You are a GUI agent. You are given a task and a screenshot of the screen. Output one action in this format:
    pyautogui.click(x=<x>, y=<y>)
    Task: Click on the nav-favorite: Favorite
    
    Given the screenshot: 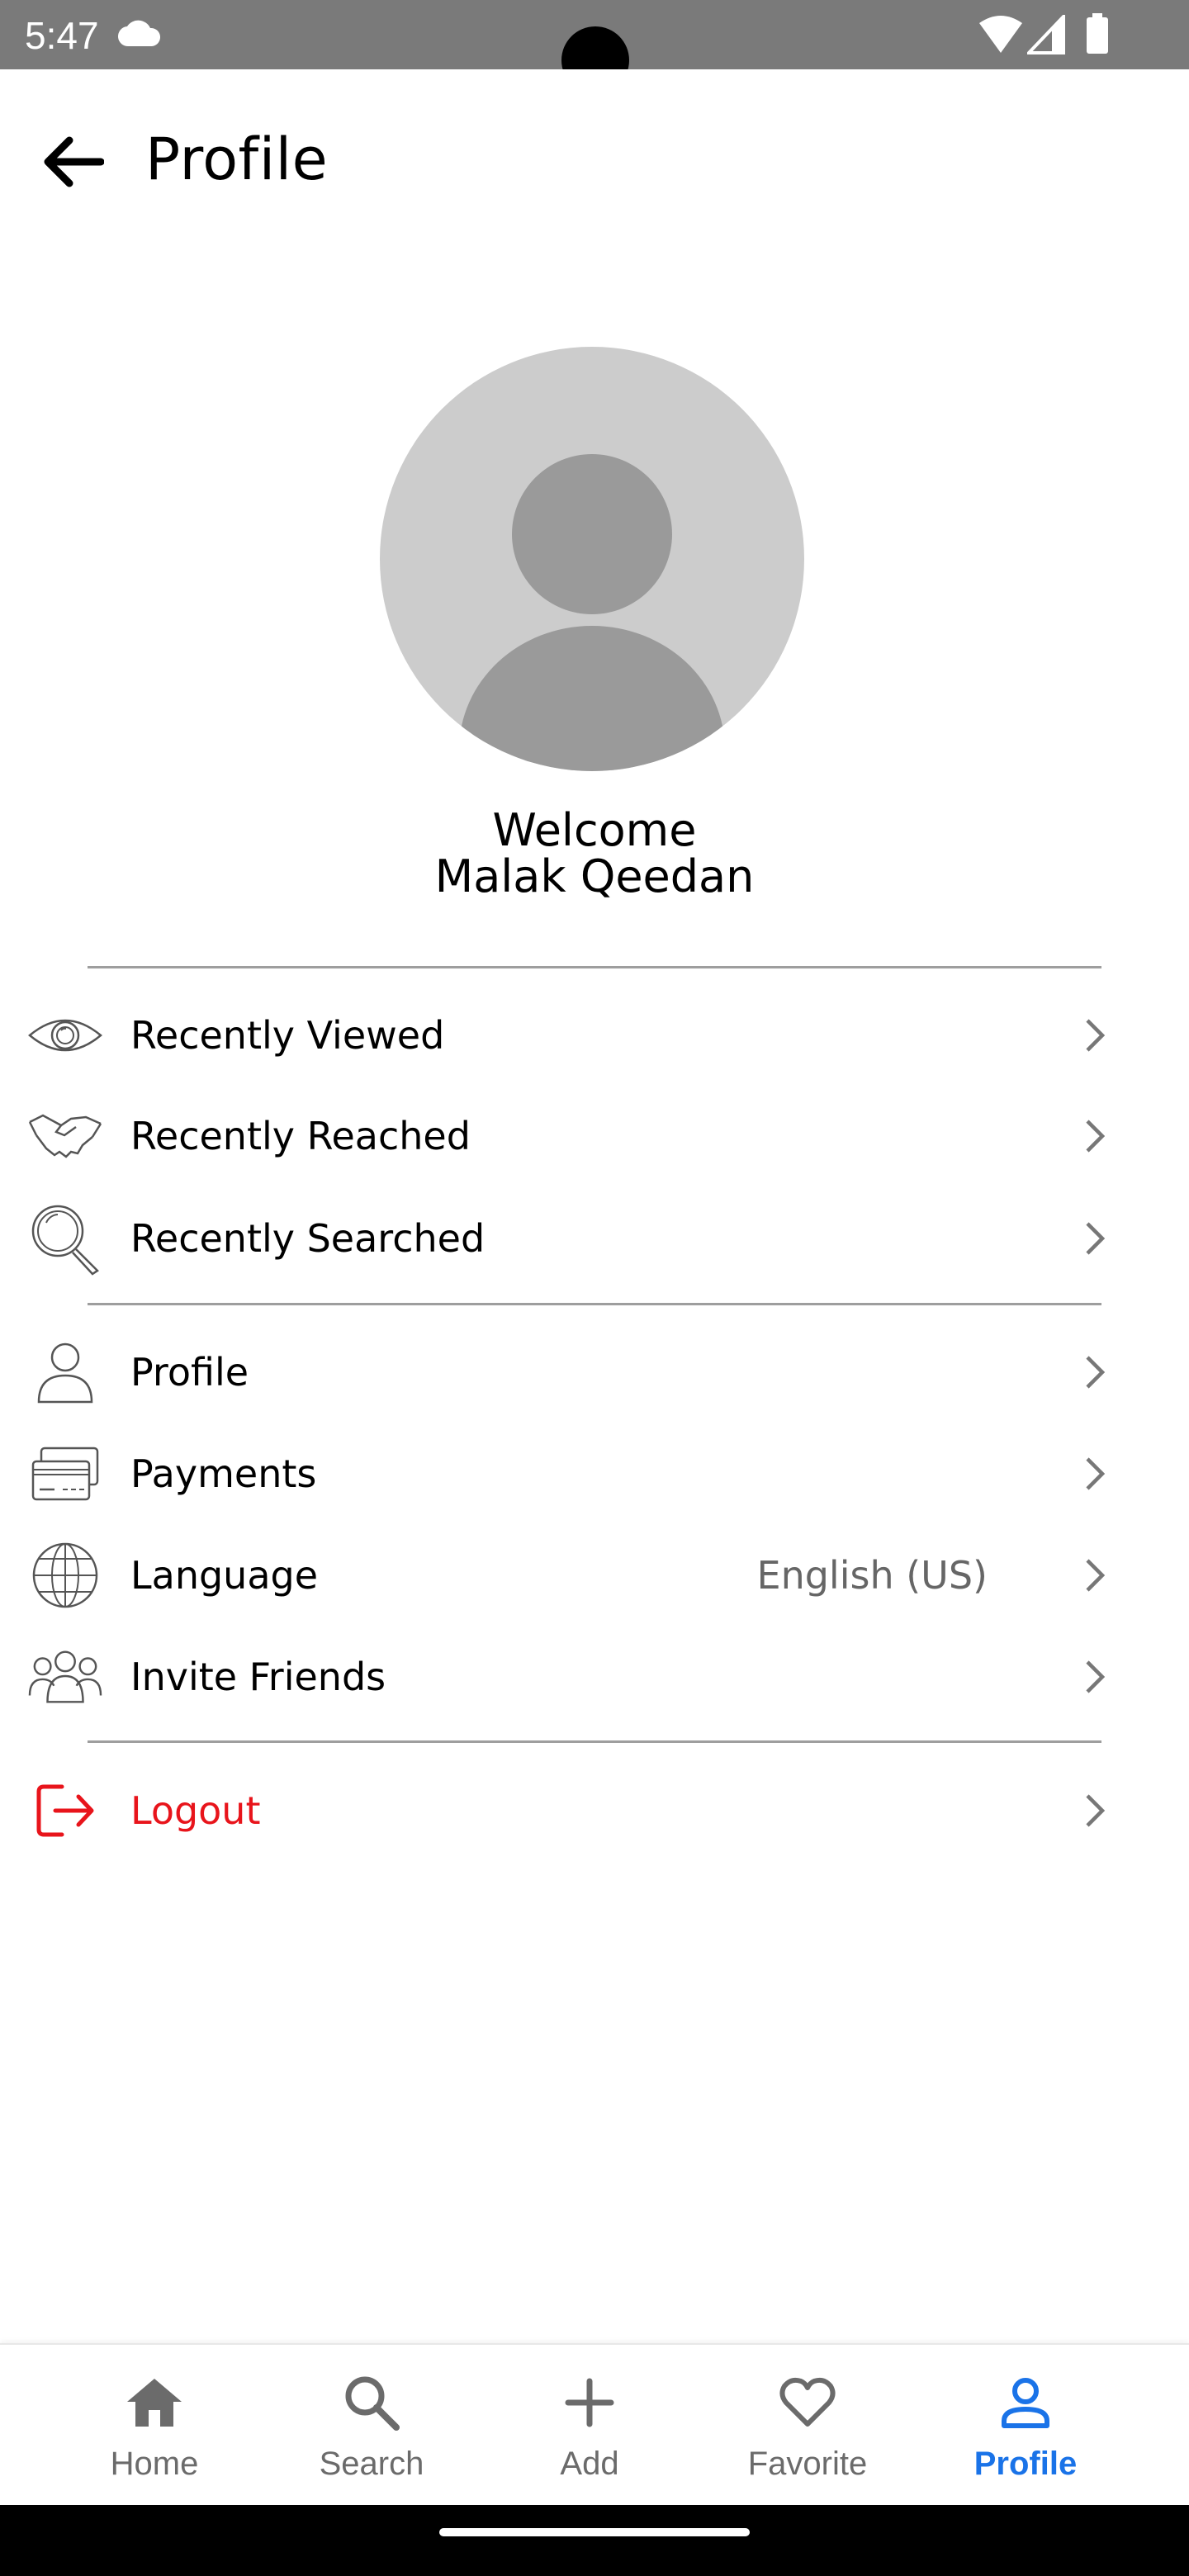 What is the action you would take?
    pyautogui.click(x=808, y=2426)
    